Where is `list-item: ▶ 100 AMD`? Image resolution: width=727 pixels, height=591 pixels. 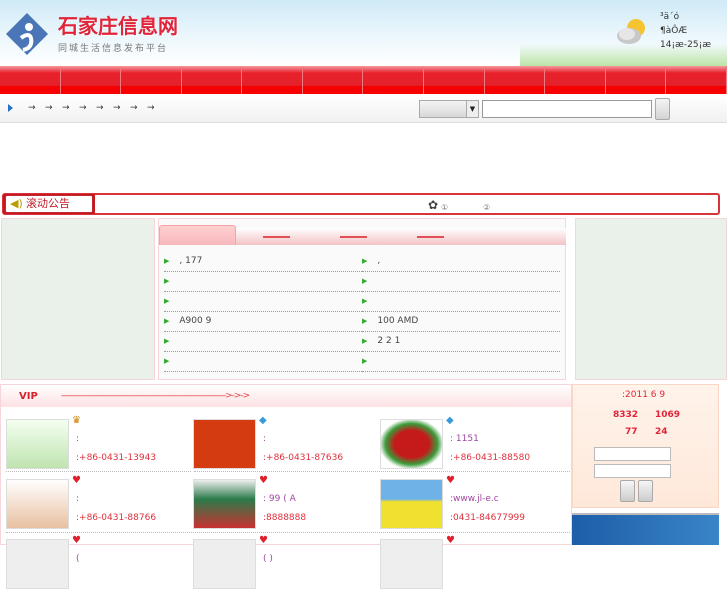
list-item: ▶ 100 AMD is located at coordinates (461, 322).